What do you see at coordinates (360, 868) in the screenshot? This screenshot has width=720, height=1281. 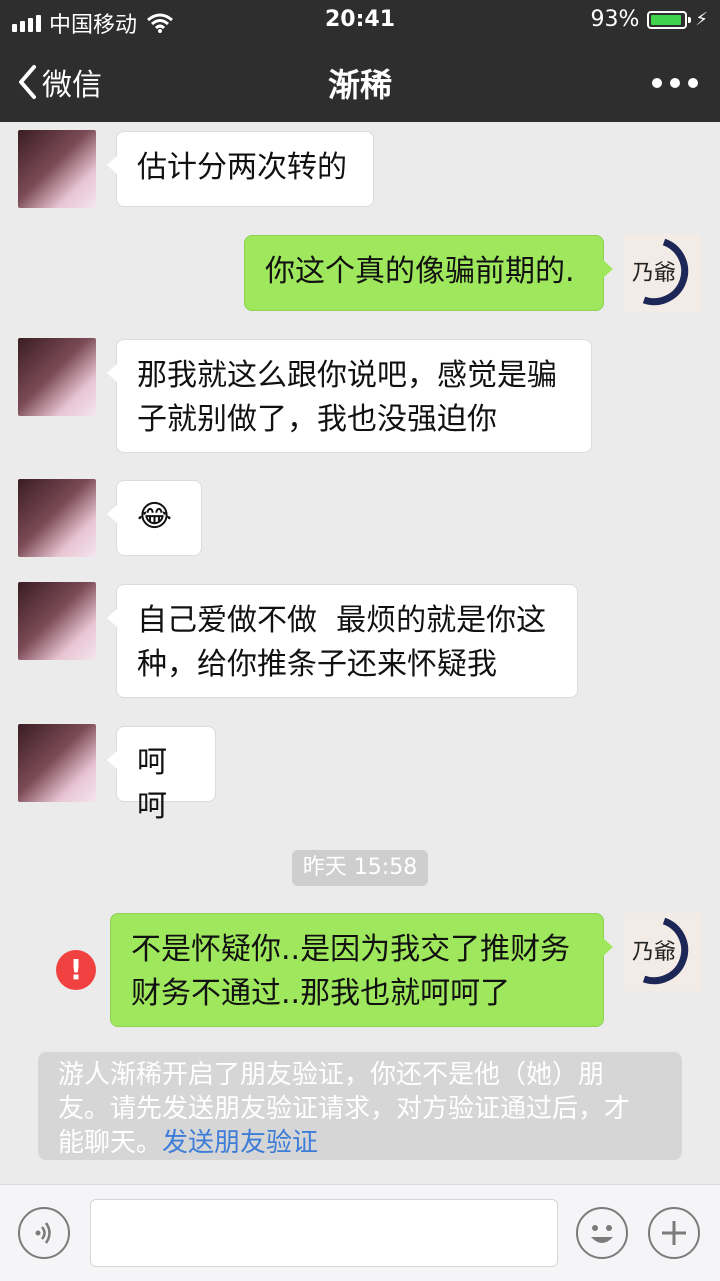 I see `timestamp-chip: 昨天 15:58` at bounding box center [360, 868].